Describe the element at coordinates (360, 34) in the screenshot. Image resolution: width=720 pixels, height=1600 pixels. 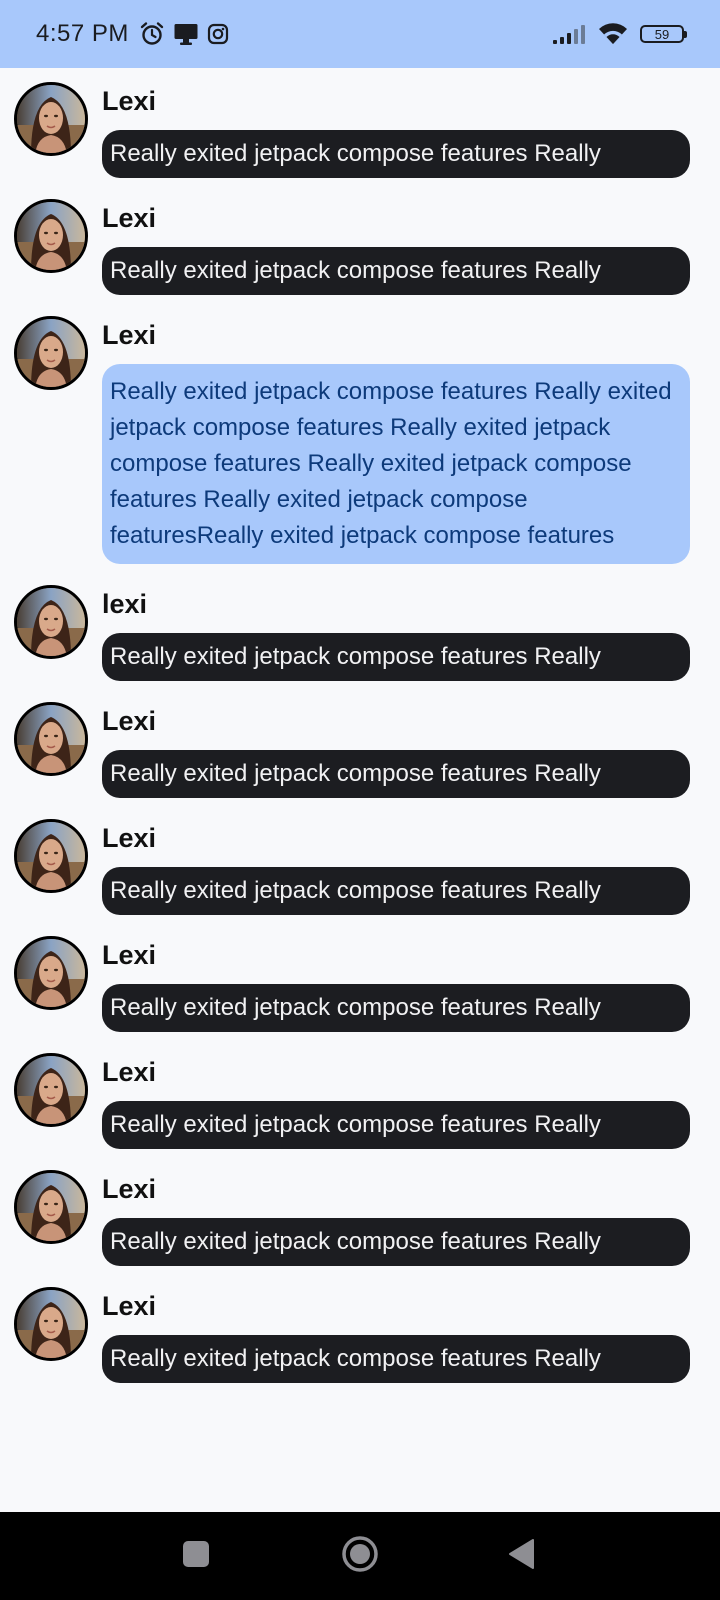
I see `status-bar: 4:57 PM 59` at that location.